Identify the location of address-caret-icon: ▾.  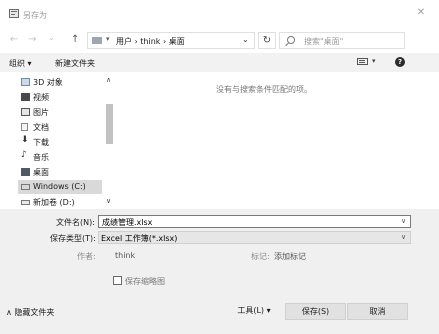
(108, 39).